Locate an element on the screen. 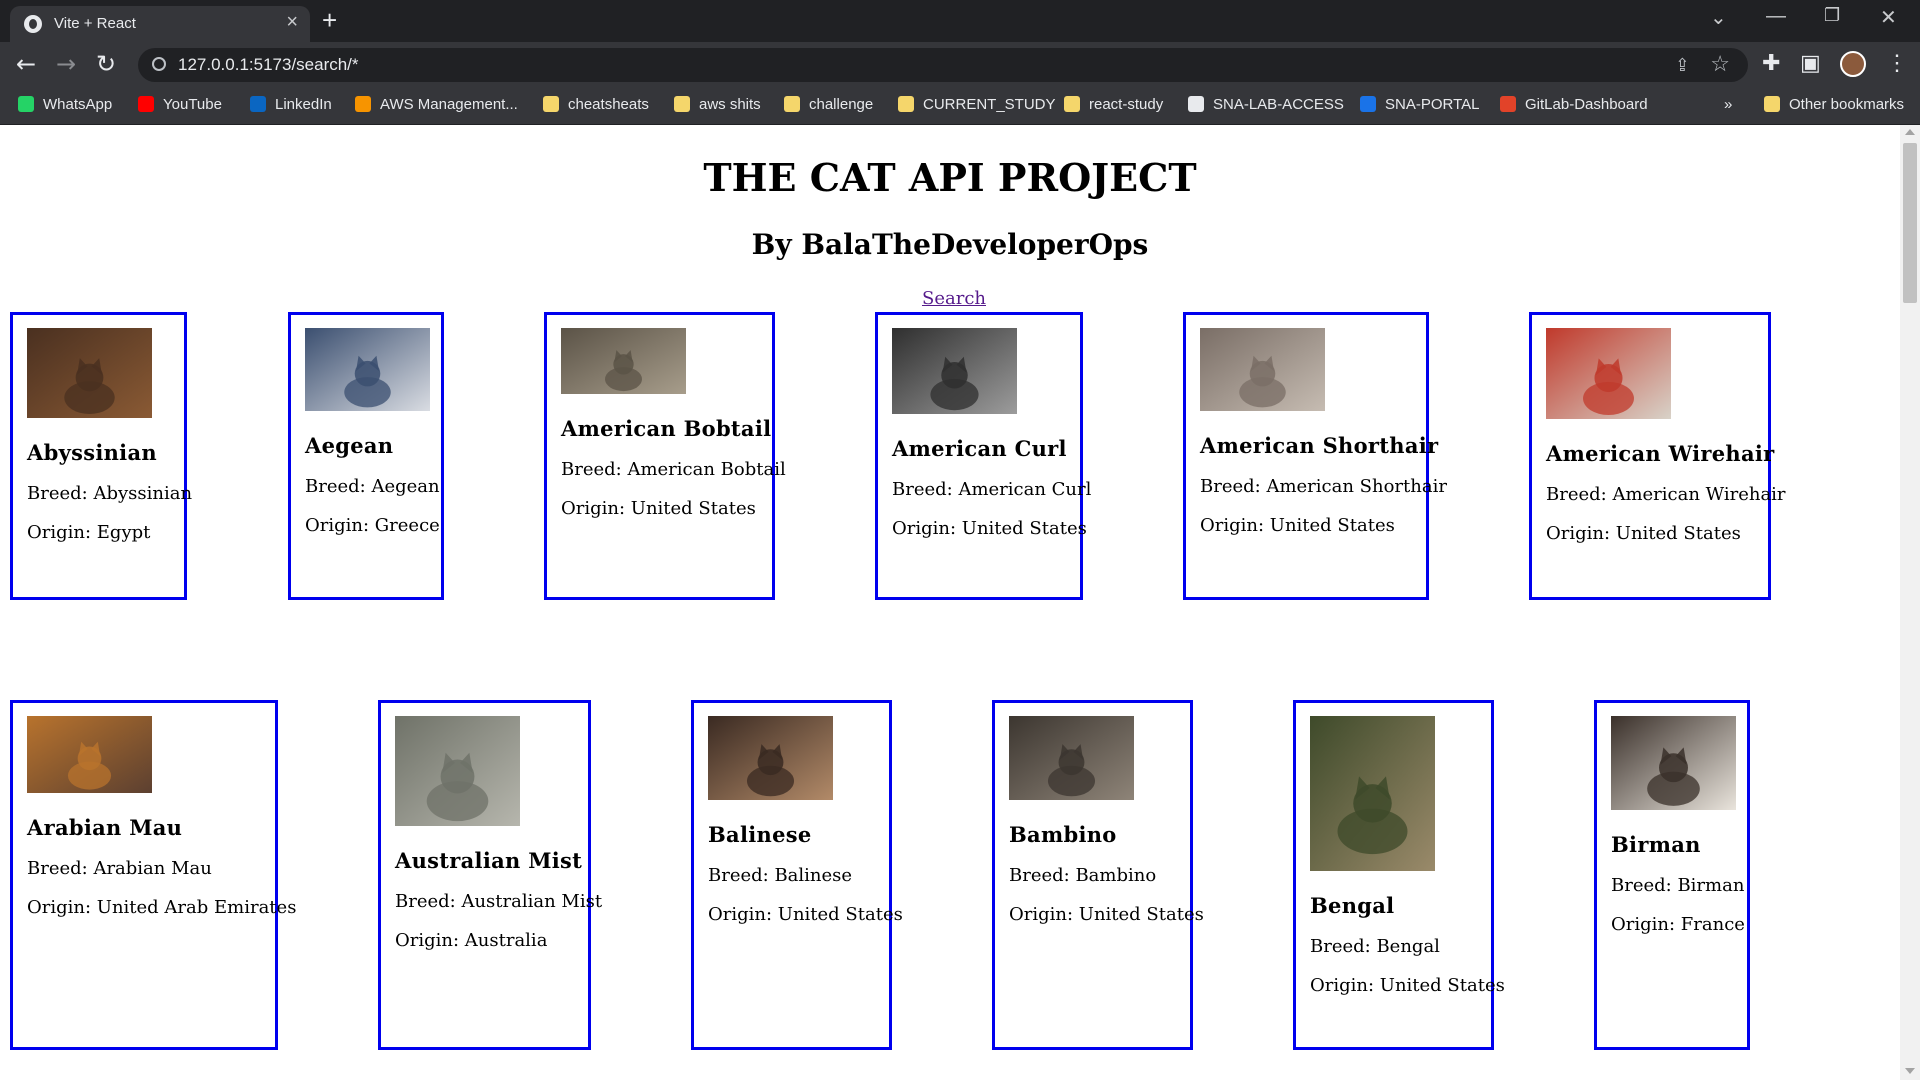 This screenshot has width=1920, height=1080. extensions-icon: ✚ is located at coordinates (1771, 63).